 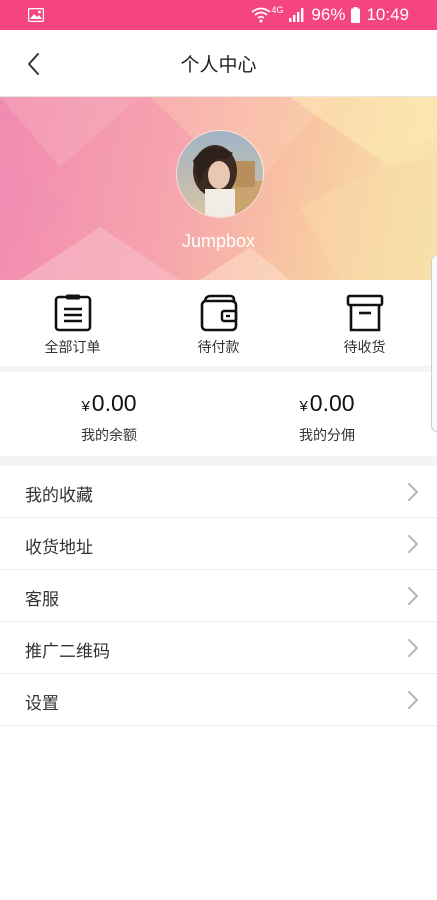 I want to click on title-bar: 个人中心, so click(x=218, y=63).